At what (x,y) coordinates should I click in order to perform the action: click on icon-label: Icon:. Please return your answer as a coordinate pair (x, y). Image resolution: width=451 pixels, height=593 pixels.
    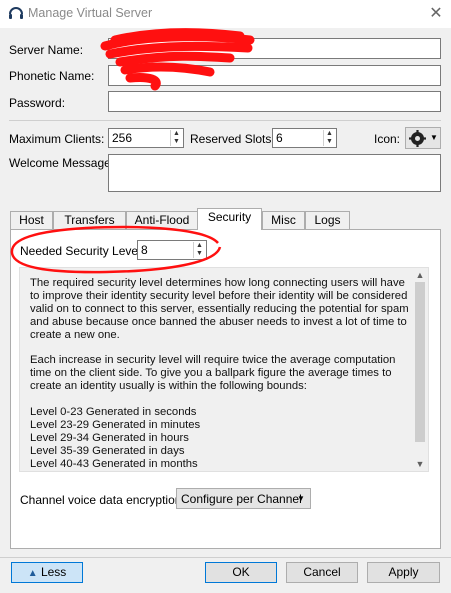
    Looking at the image, I should click on (387, 139).